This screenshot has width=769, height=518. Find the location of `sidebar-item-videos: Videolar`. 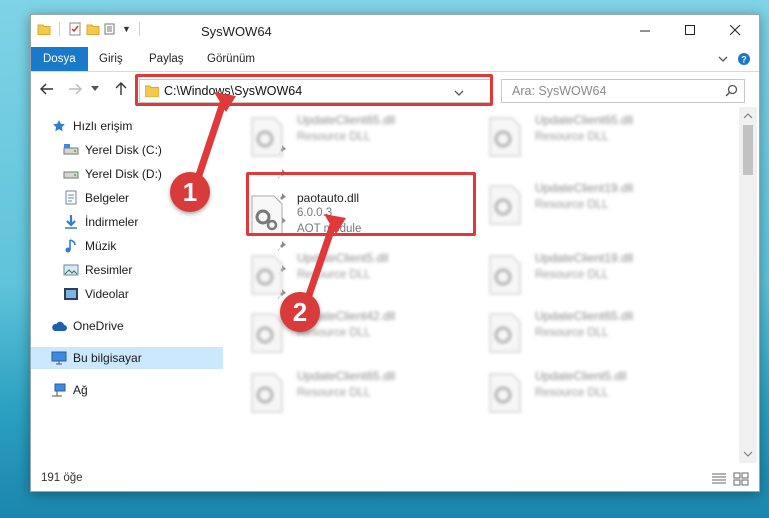

sidebar-item-videos: Videolar is located at coordinates (158, 294).